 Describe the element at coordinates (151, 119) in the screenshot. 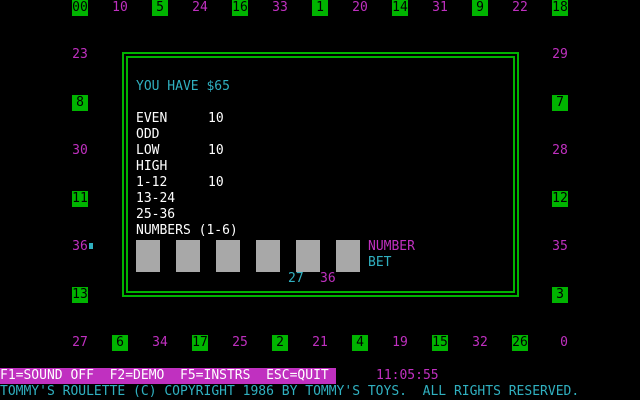

I see `bet-even-label: EVEN` at that location.